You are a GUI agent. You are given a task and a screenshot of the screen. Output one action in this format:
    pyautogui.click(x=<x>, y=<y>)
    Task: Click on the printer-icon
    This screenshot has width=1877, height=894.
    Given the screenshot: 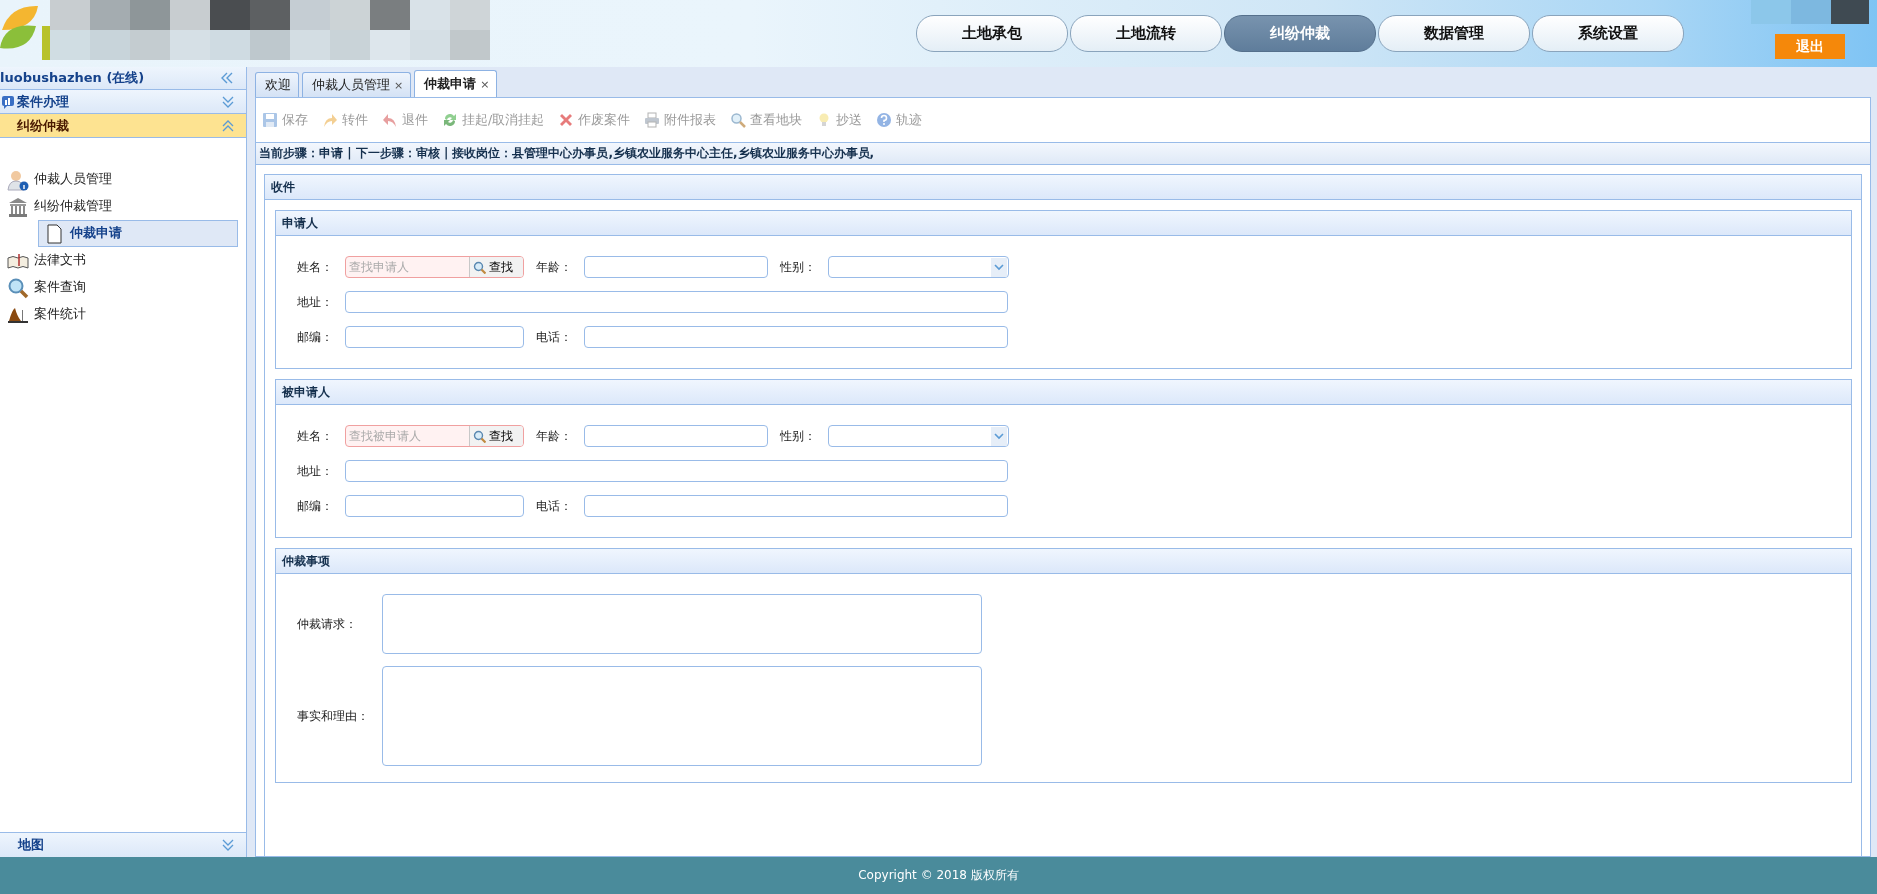 What is the action you would take?
    pyautogui.click(x=652, y=120)
    